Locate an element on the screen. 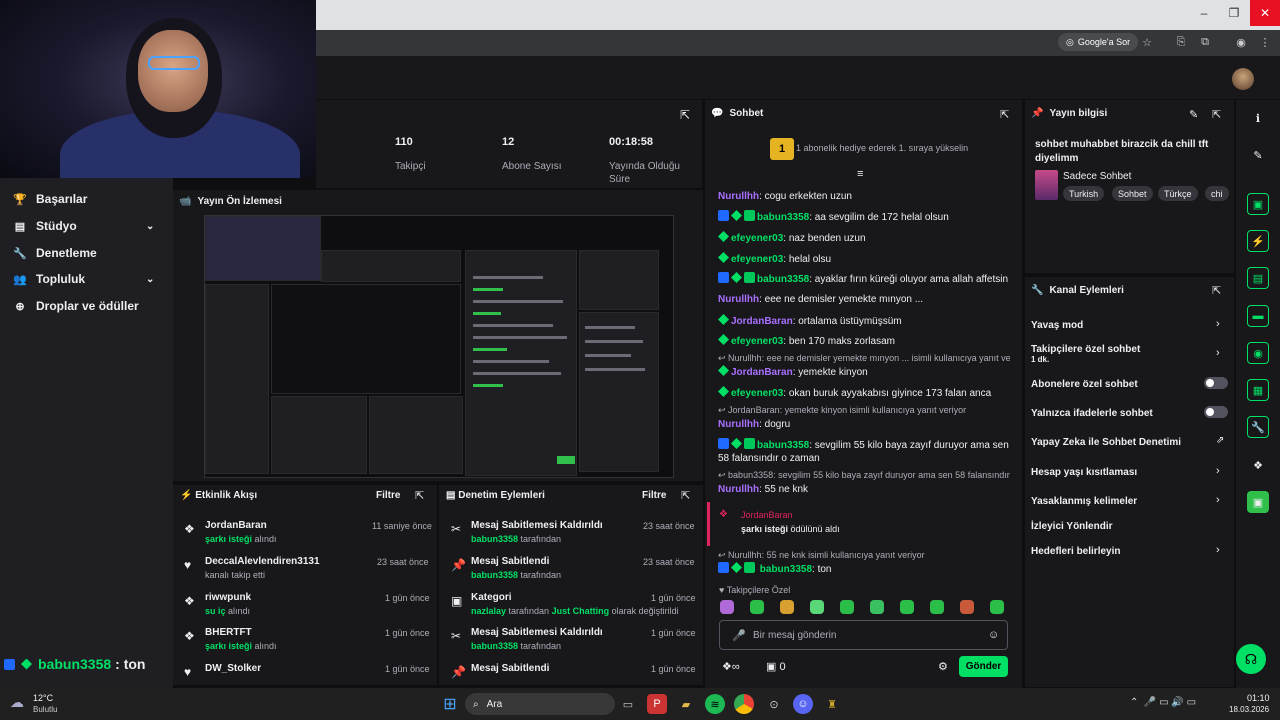 This screenshot has width=1280, height=720. activity-event-name: BHERTFT is located at coordinates (228, 632).